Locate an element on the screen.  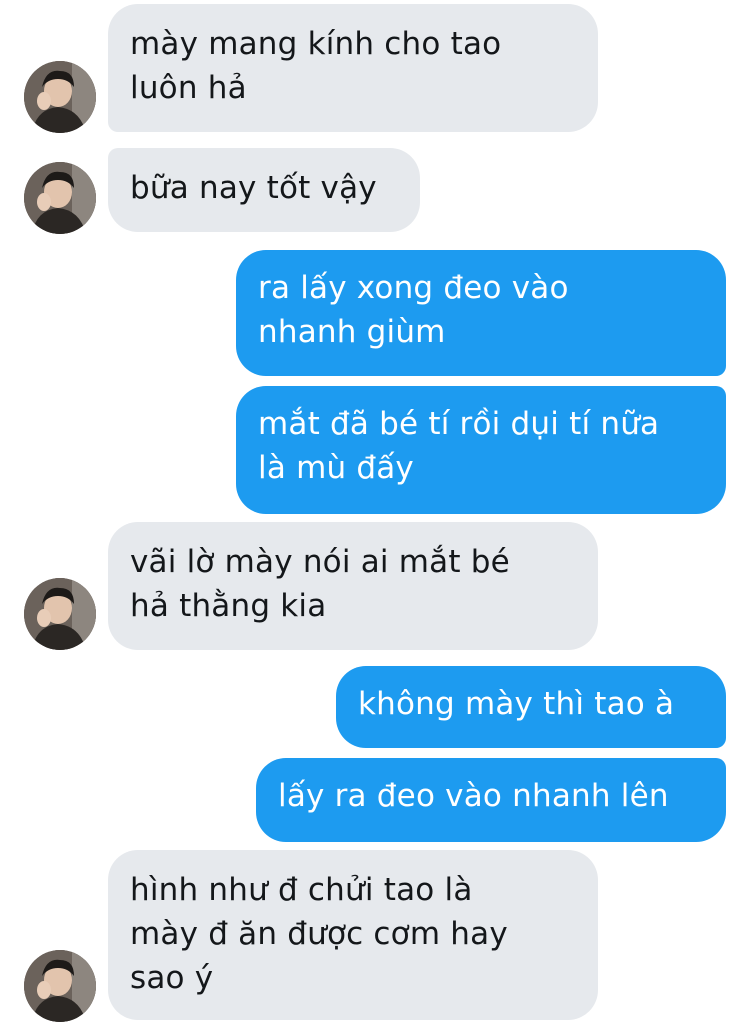
incoming-message-bubble: vãi lờ mày nói ai mắt bé hả thằng kia is located at coordinates (353, 586).